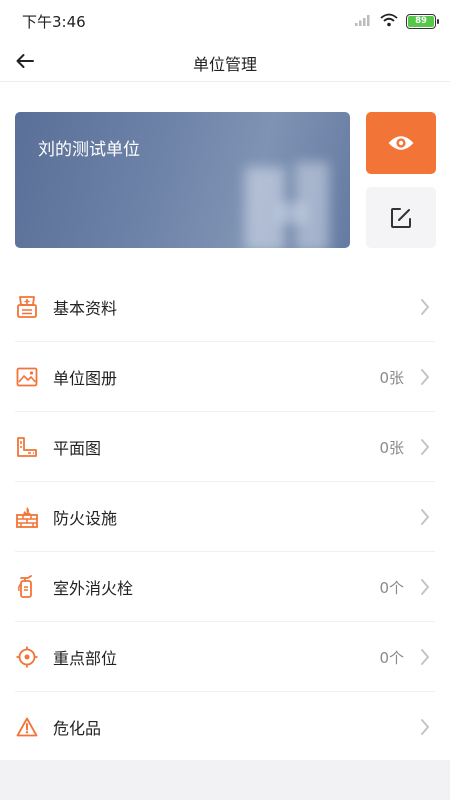 The width and height of the screenshot is (450, 800). Describe the element at coordinates (27, 447) in the screenshot. I see `floor-plan-icon` at that location.